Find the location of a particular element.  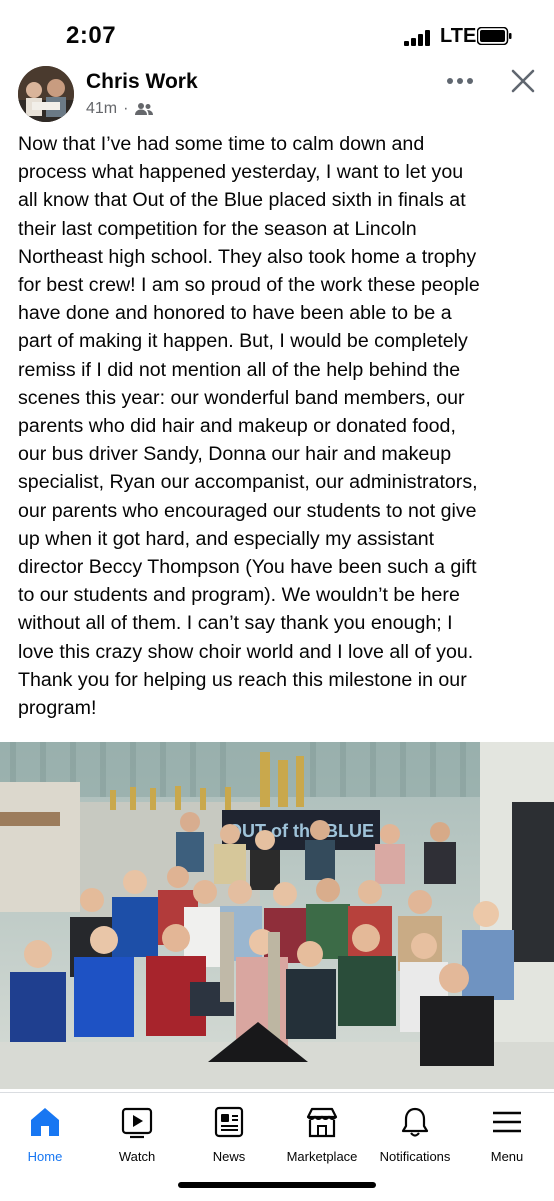

tab-watch: Watch is located at coordinates (137, 1133).